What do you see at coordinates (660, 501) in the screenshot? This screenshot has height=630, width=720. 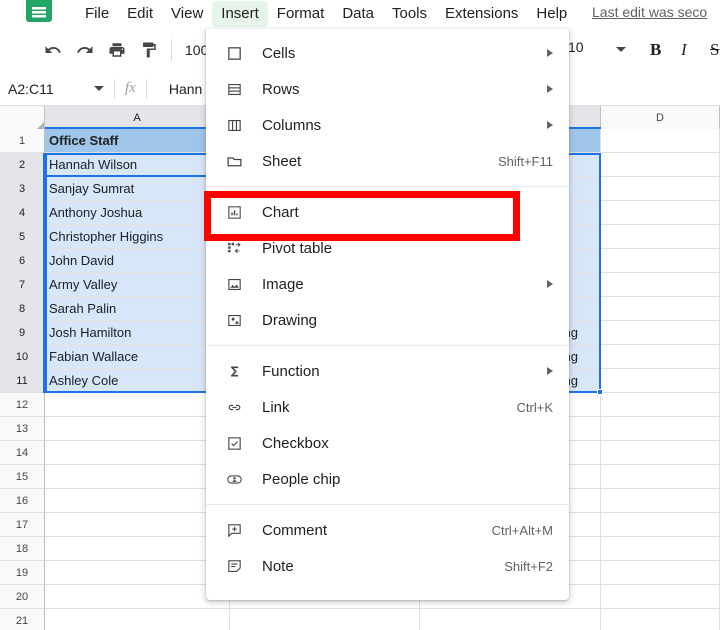 I see `cell-D16` at bounding box center [660, 501].